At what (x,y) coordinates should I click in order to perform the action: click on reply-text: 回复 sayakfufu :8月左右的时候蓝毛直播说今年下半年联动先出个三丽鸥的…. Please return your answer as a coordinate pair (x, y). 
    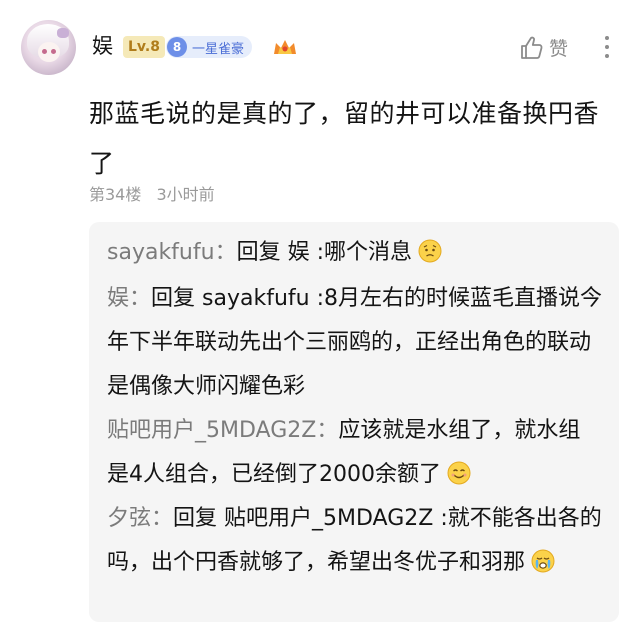
    Looking at the image, I should click on (354, 342).